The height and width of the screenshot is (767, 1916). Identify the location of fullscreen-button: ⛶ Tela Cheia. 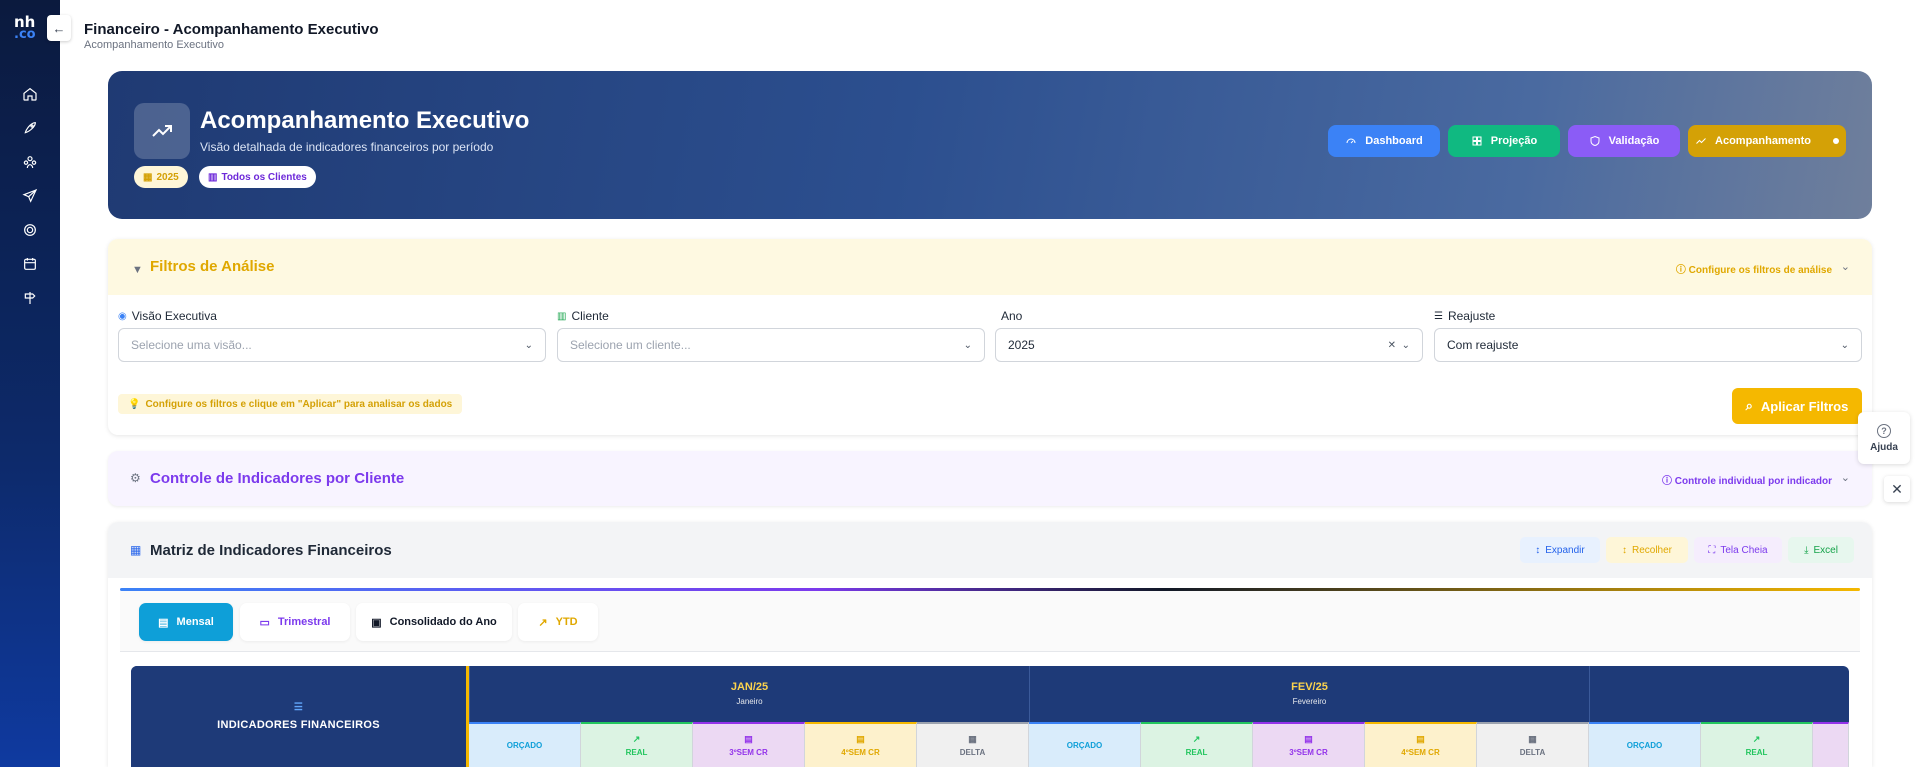
(1738, 550).